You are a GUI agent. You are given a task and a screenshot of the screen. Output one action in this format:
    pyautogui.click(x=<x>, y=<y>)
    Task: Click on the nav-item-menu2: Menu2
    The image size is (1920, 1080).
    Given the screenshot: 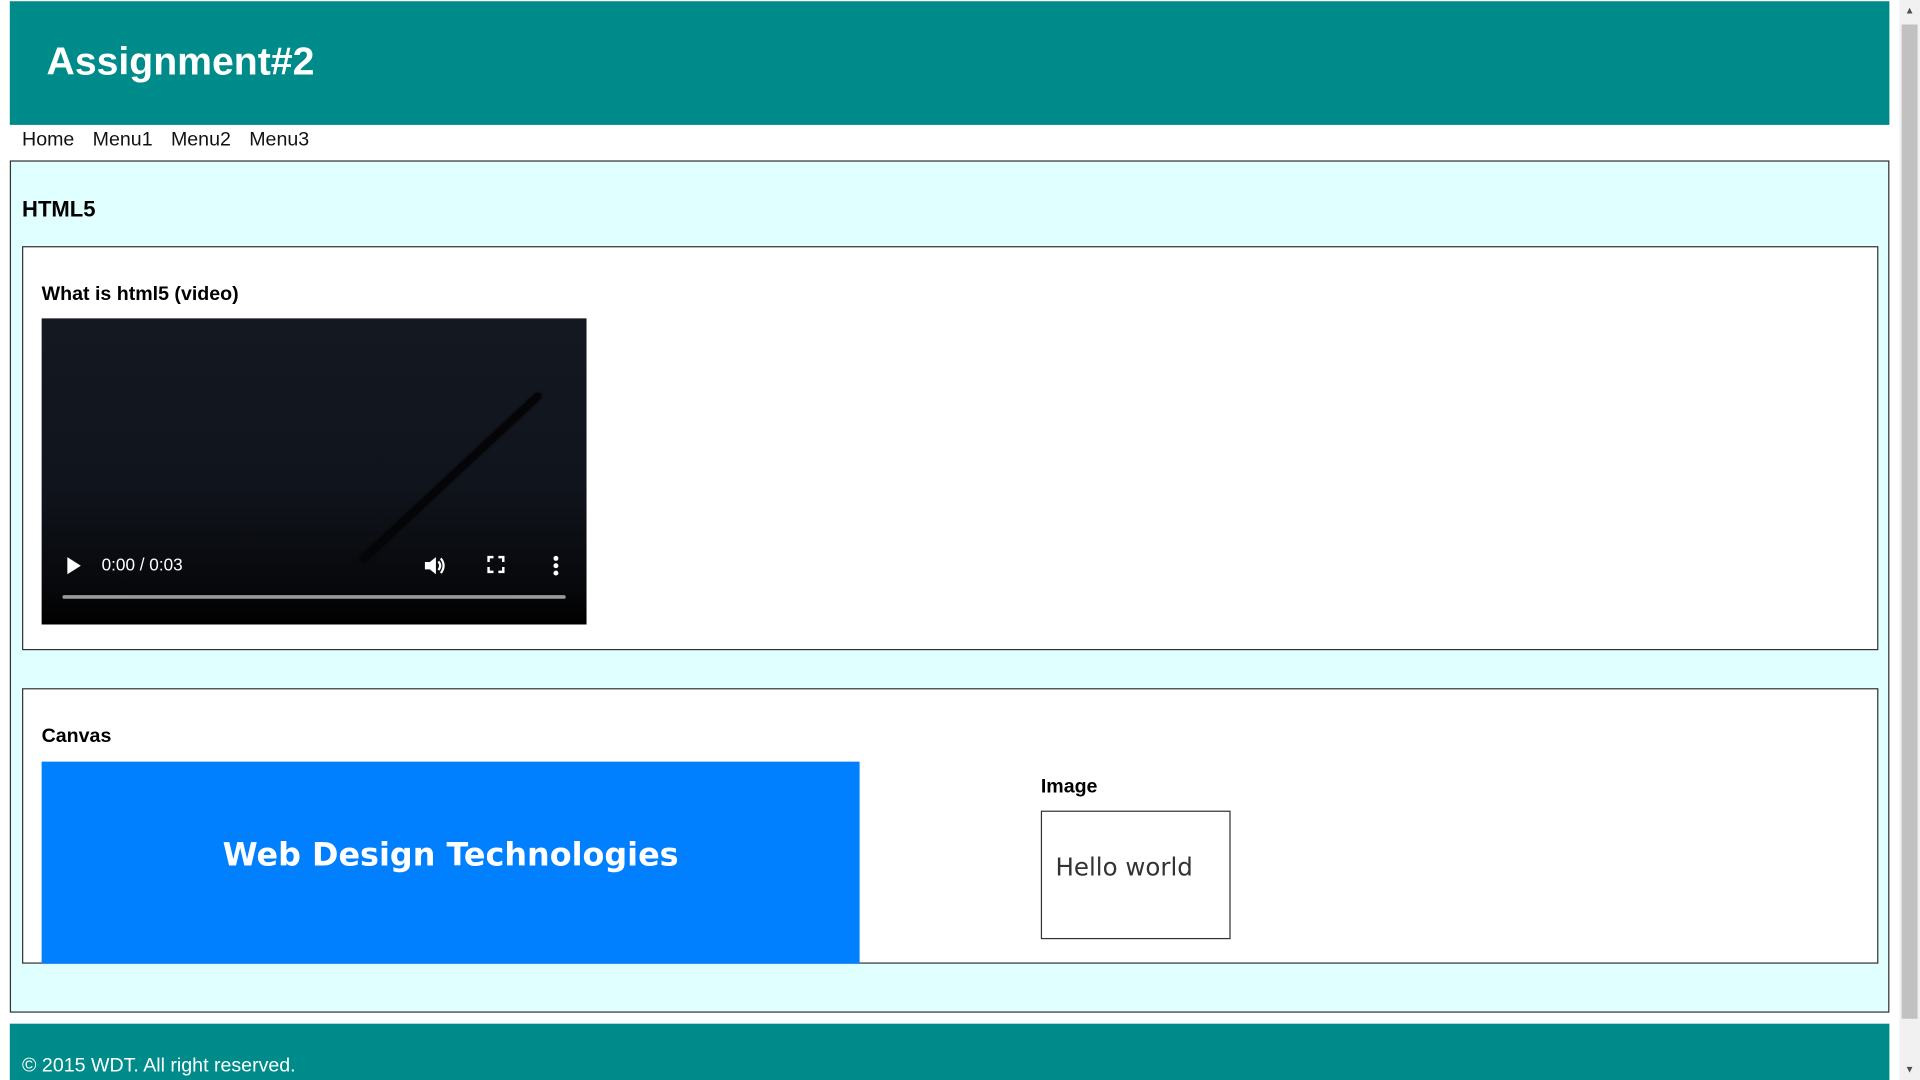 What is the action you would take?
    pyautogui.click(x=201, y=143)
    